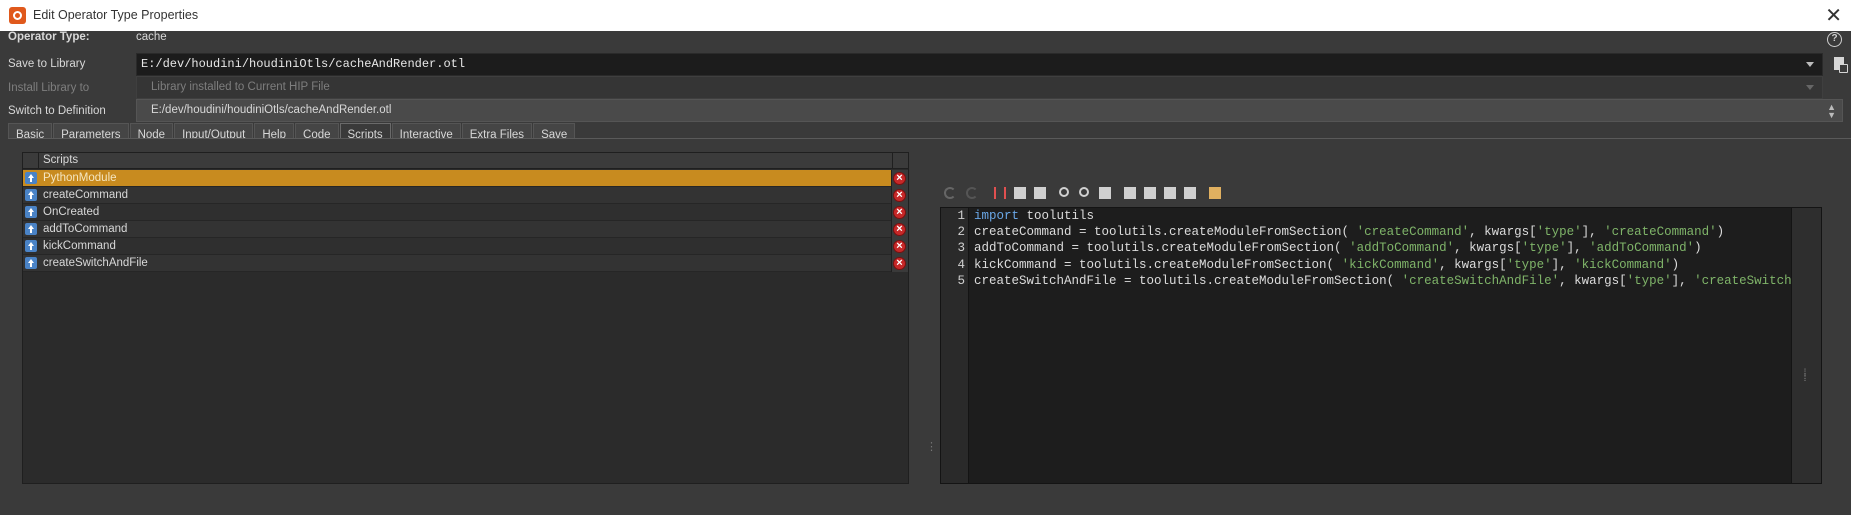 The width and height of the screenshot is (1851, 515). What do you see at coordinates (1743, 280) in the screenshot?
I see `code-string: 'createSwitch` at bounding box center [1743, 280].